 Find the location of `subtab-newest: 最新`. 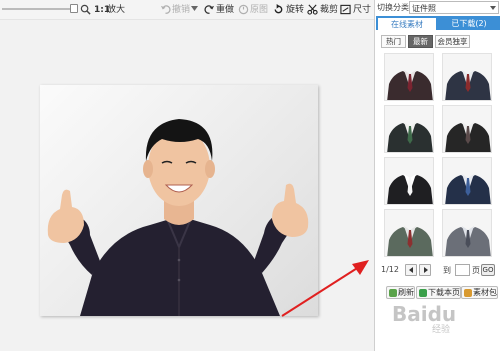

subtab-newest: 最新 is located at coordinates (420, 41).